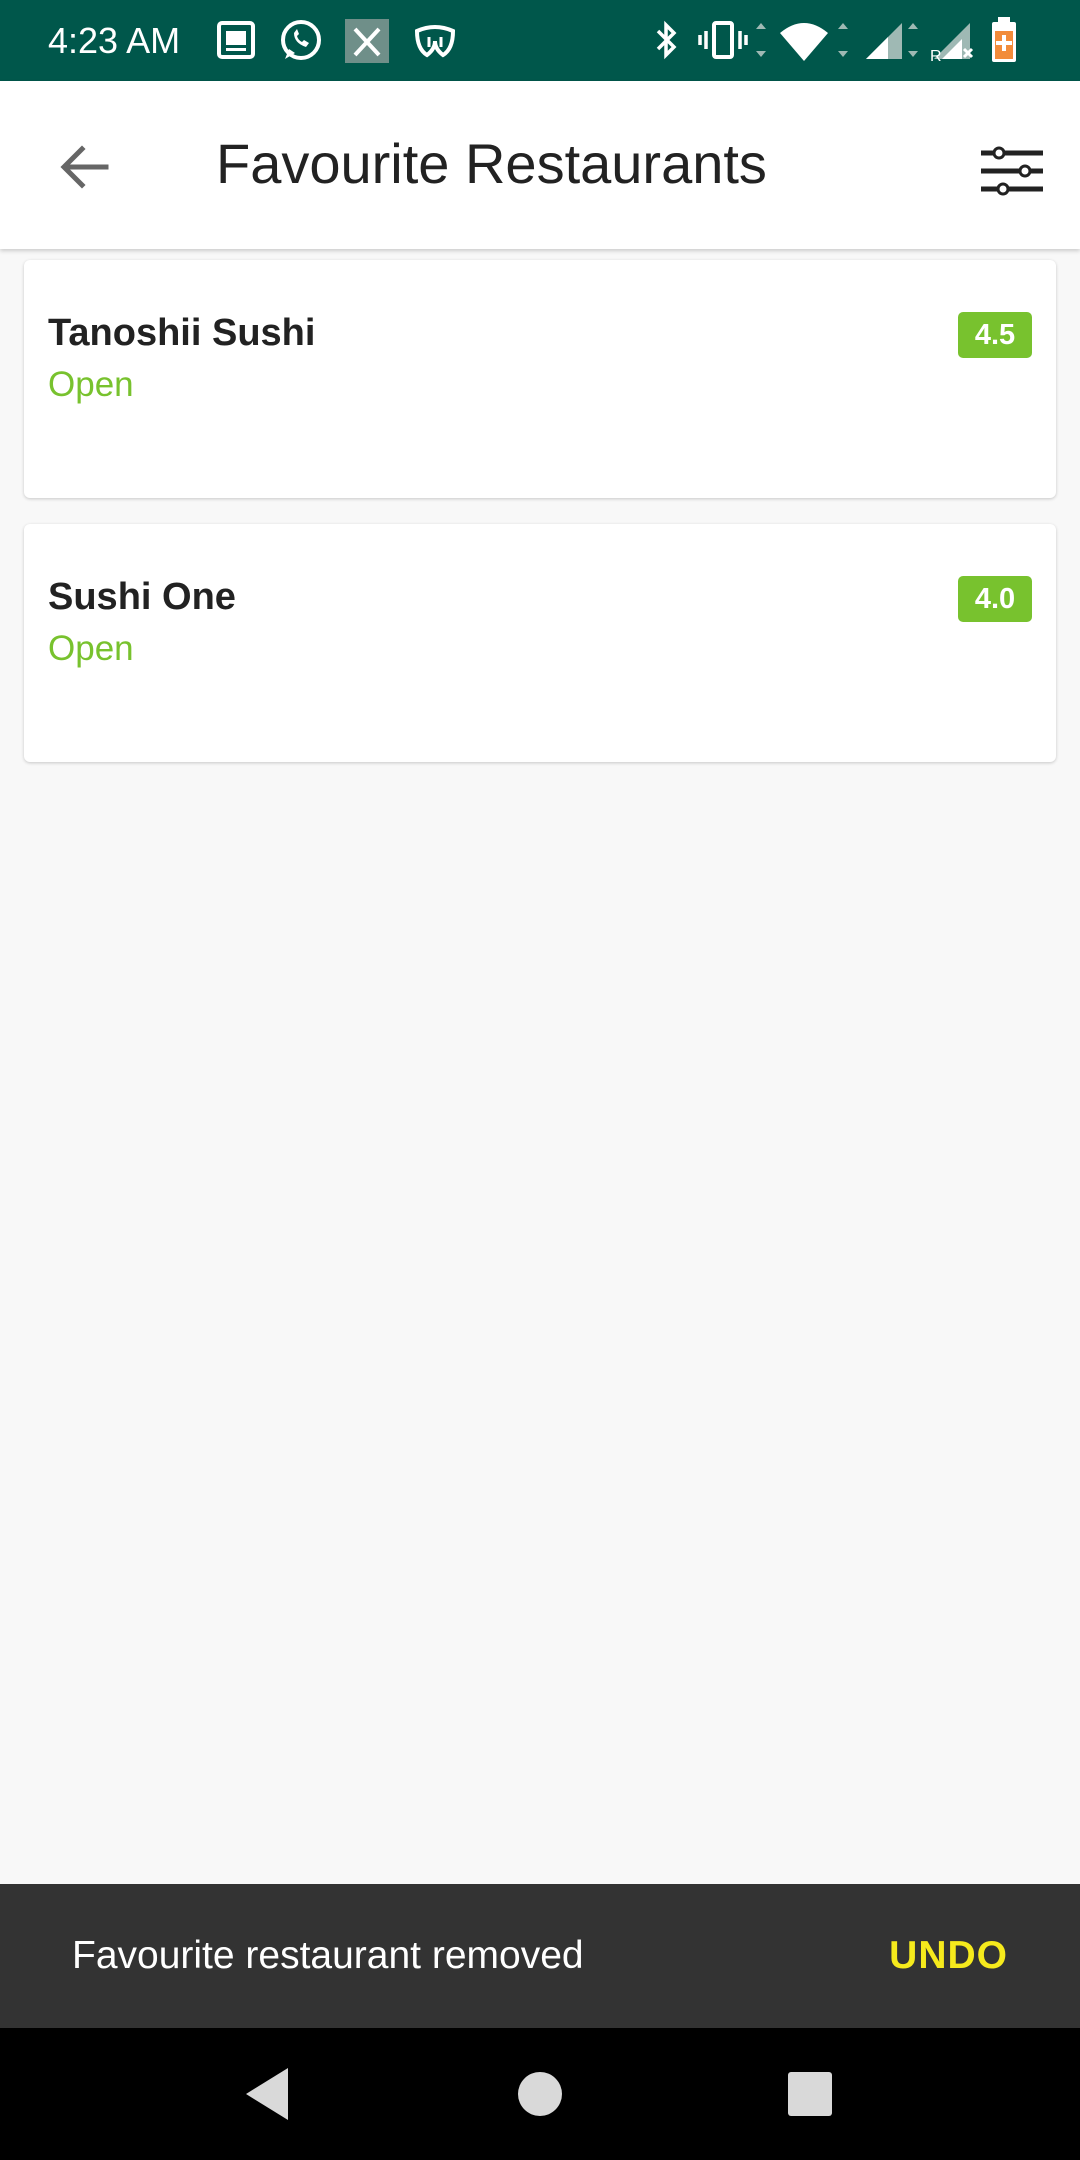  I want to click on nav-recents-icon, so click(810, 2094).